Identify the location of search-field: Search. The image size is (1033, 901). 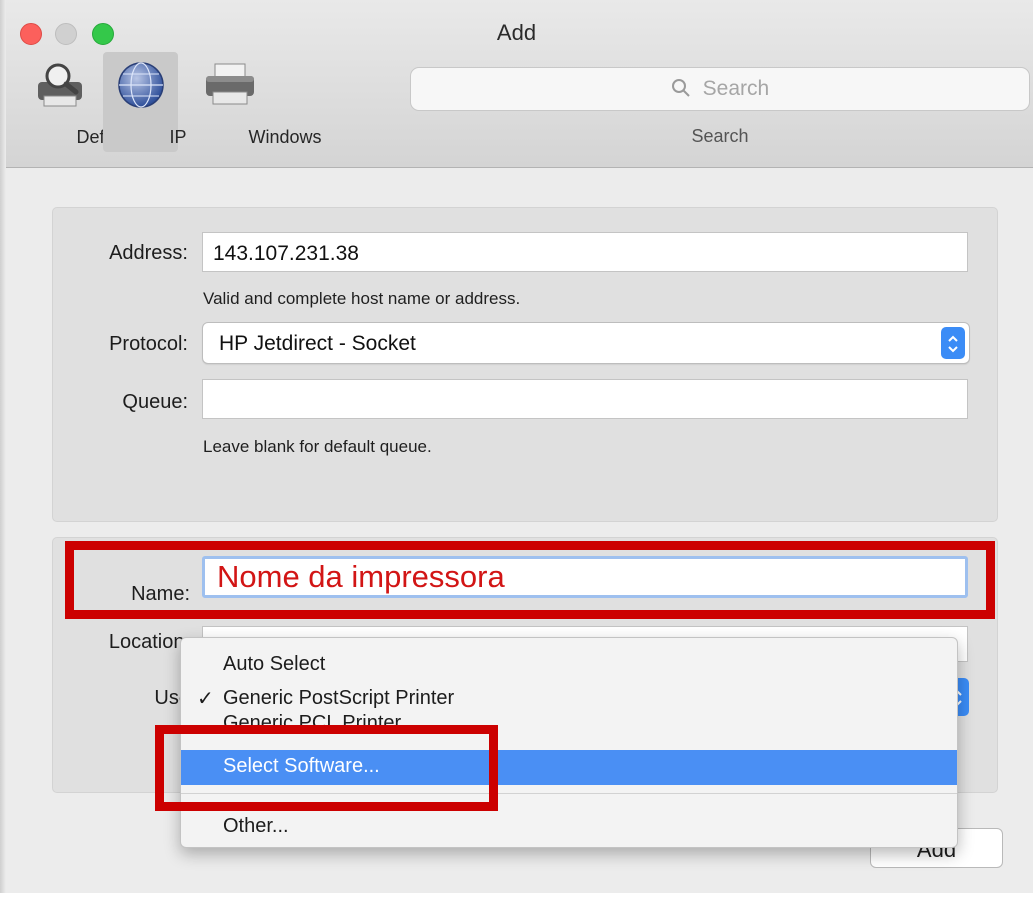
(720, 89).